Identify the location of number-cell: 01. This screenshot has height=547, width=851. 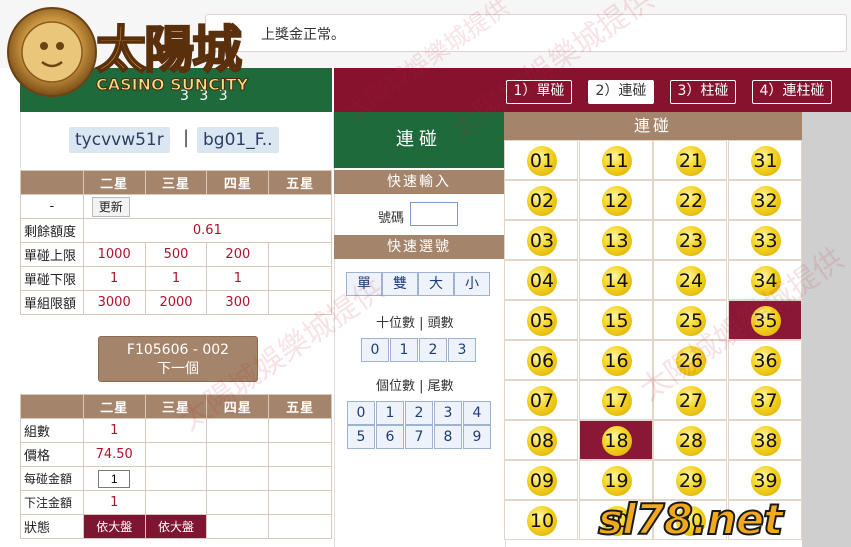
(541, 160).